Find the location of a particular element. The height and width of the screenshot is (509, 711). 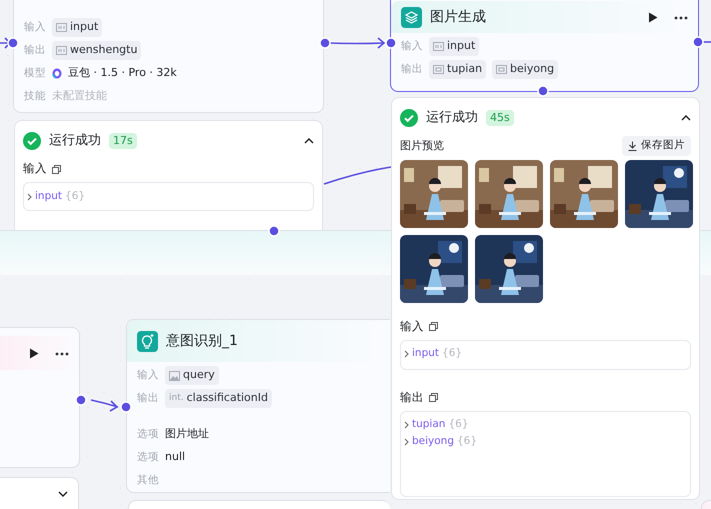

node-card: 输入 input 输出 wenshengtu 模型 豆包 · 1.5 · Pro · 32k 技能 未配置技能 is located at coordinates (168, 56).